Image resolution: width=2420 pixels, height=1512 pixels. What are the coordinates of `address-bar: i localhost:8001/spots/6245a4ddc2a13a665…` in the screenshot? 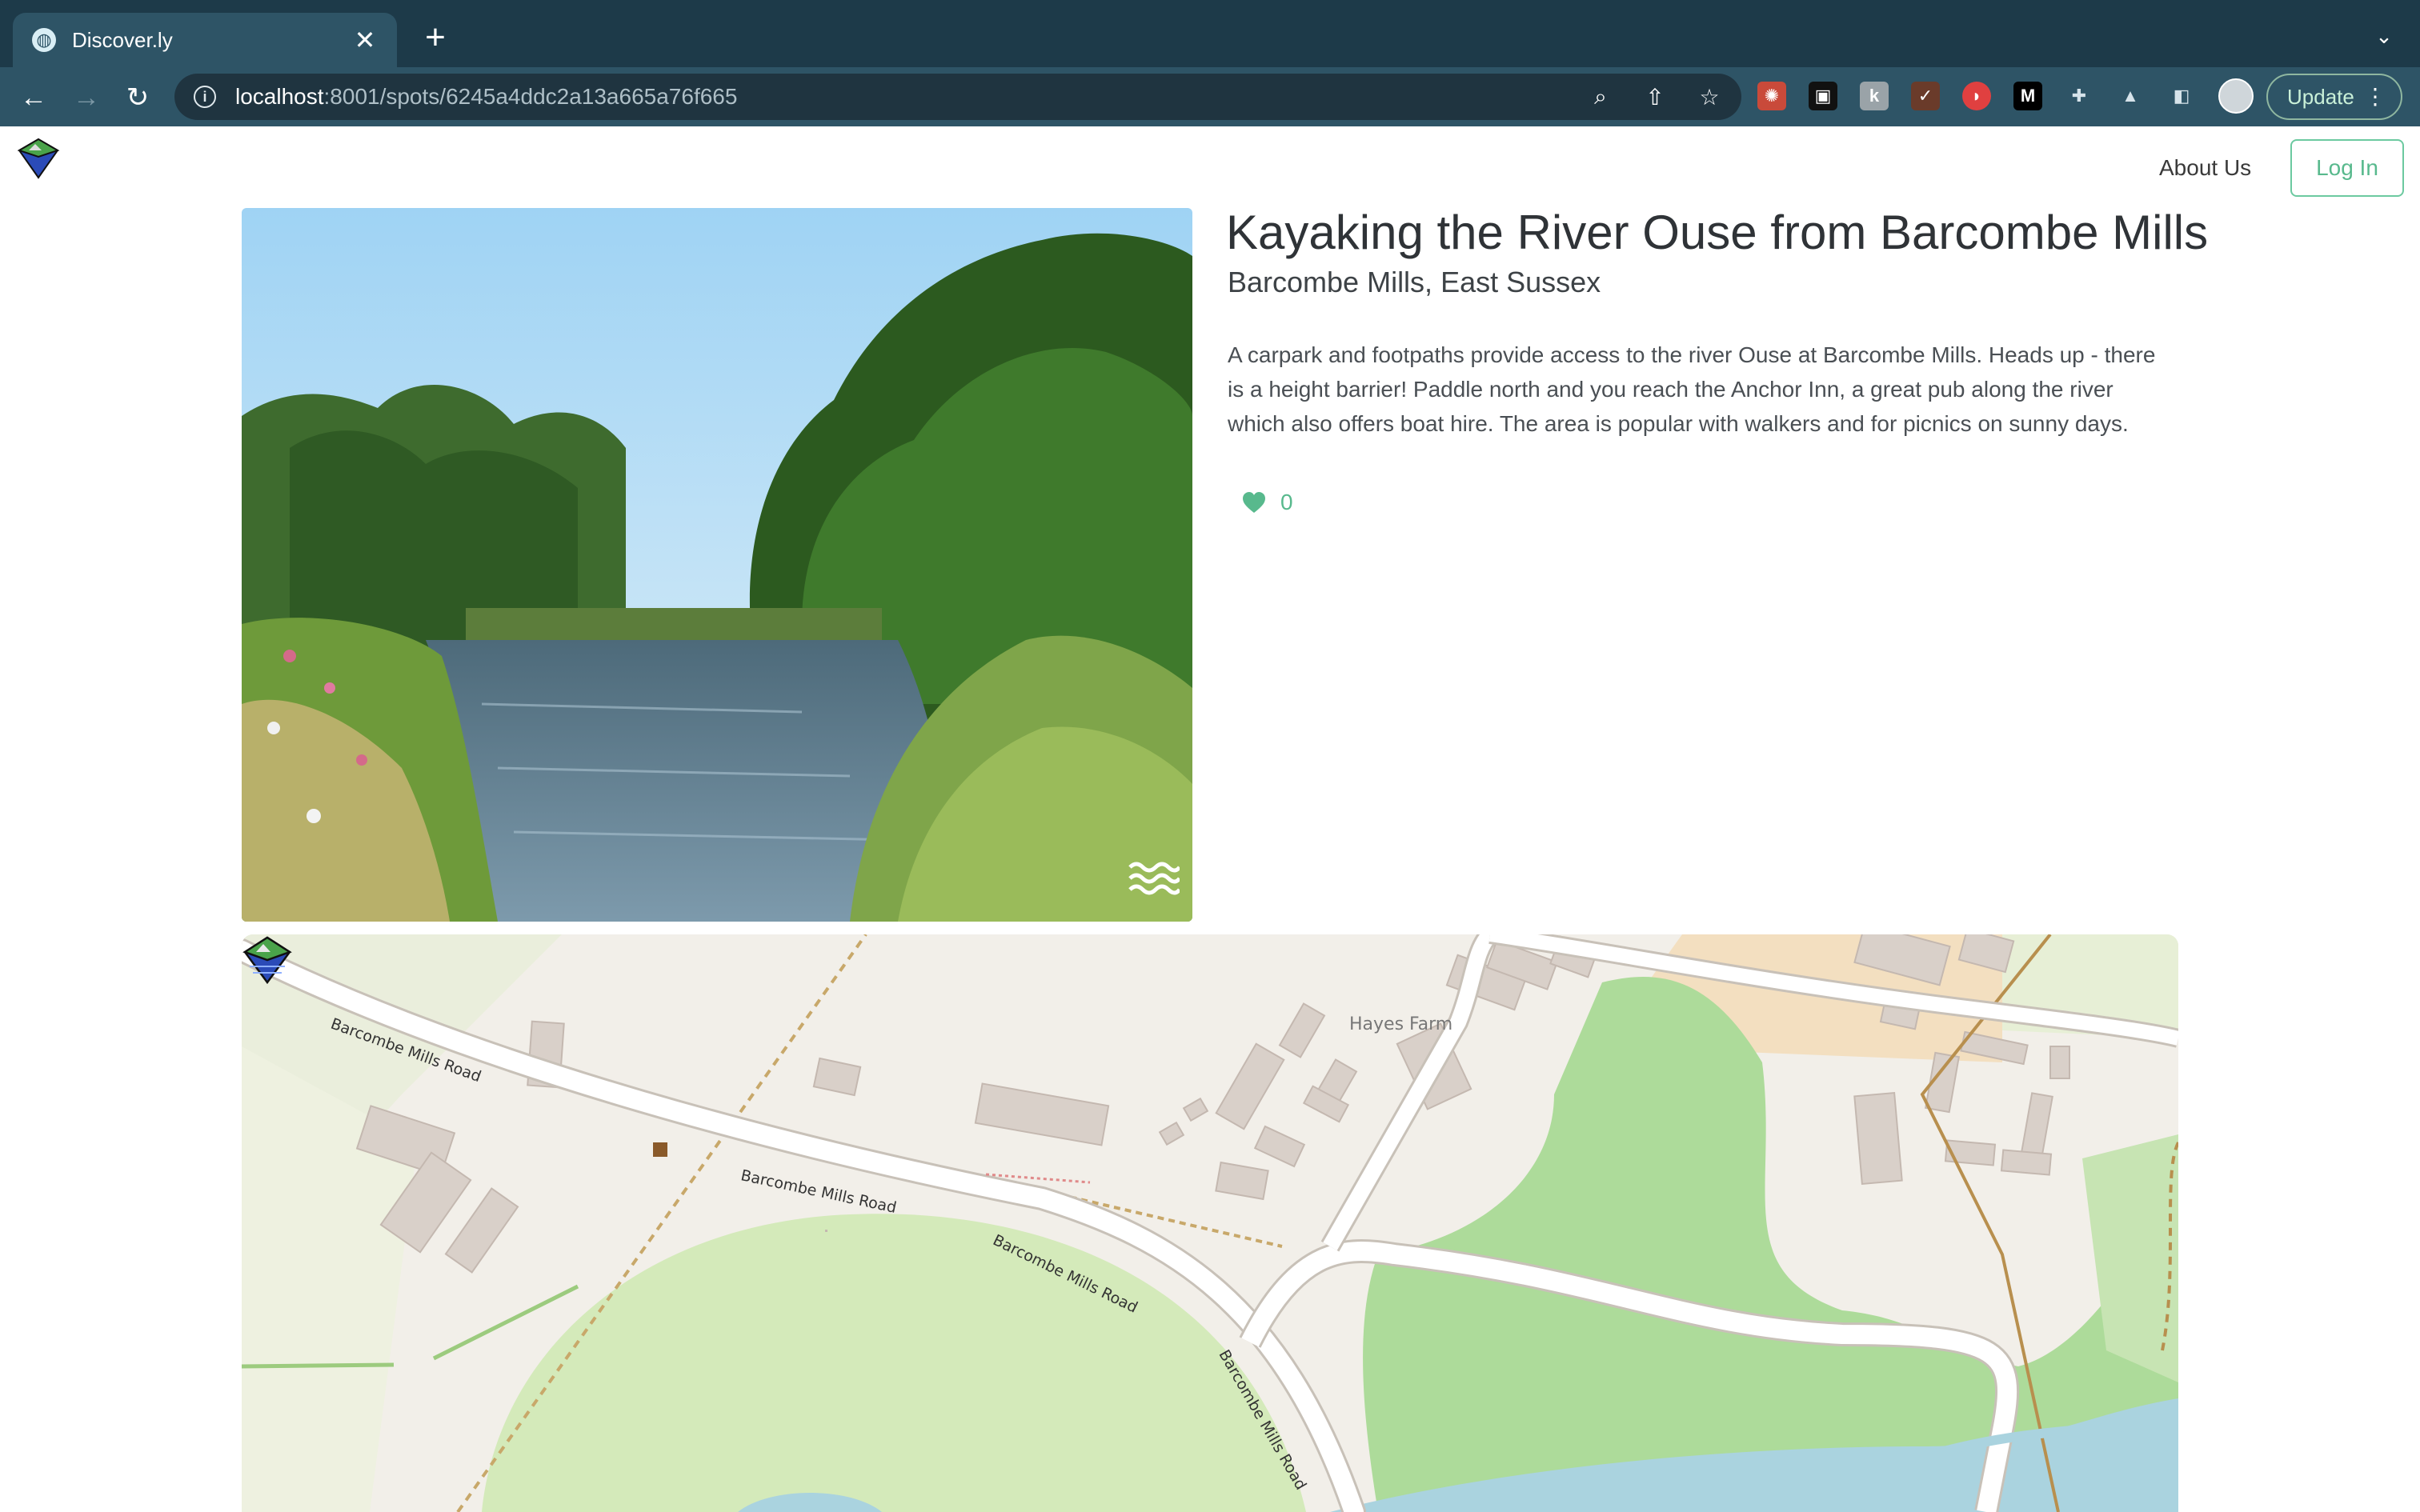 It's located at (957, 97).